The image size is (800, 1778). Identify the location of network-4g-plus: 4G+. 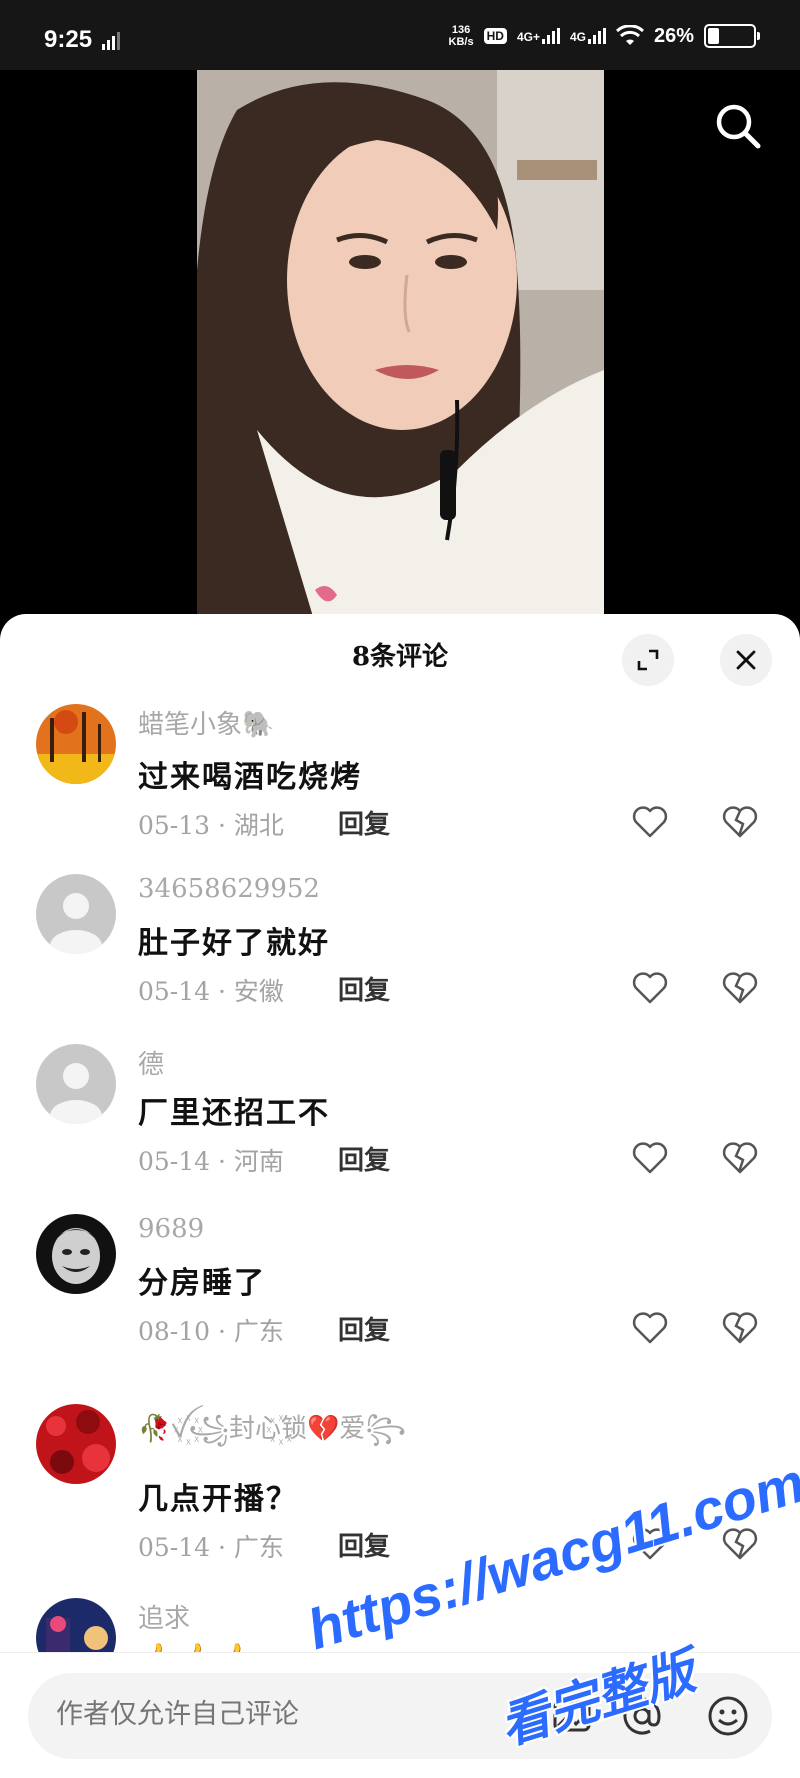
(538, 36).